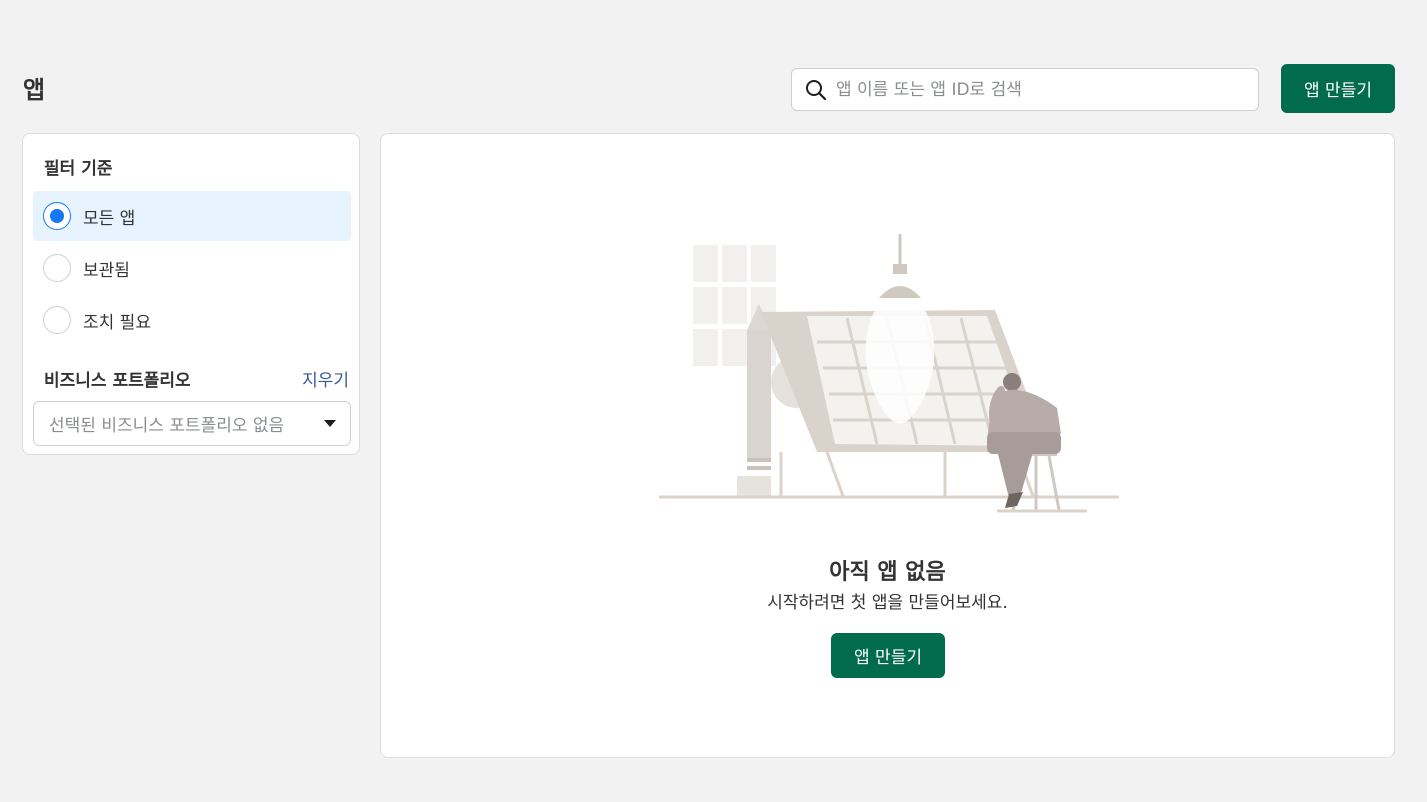 The height and width of the screenshot is (802, 1427). What do you see at coordinates (816, 90) in the screenshot?
I see `search-icon` at bounding box center [816, 90].